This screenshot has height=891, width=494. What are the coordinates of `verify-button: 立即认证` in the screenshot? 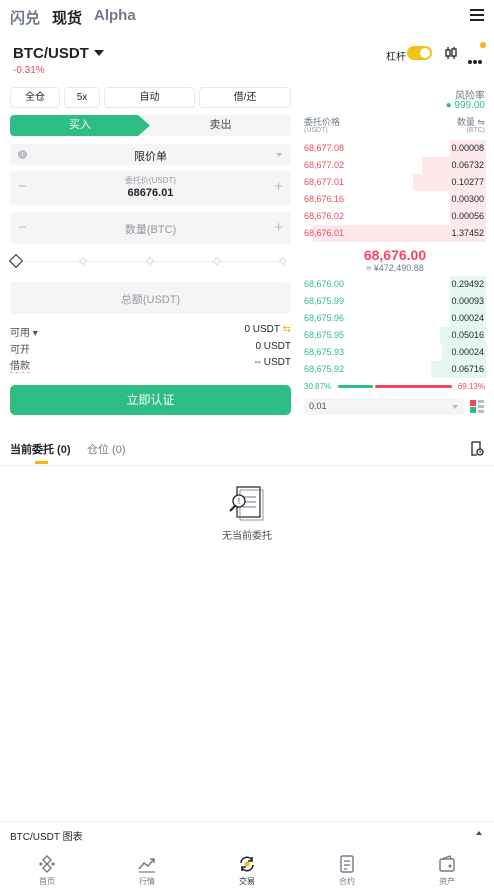 It's located at (150, 400).